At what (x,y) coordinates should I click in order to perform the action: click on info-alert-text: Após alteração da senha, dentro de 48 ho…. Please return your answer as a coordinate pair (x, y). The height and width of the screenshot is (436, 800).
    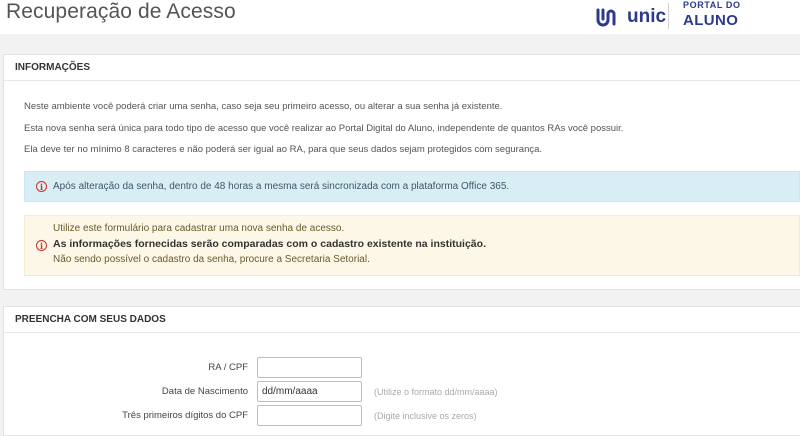
    Looking at the image, I should click on (281, 186).